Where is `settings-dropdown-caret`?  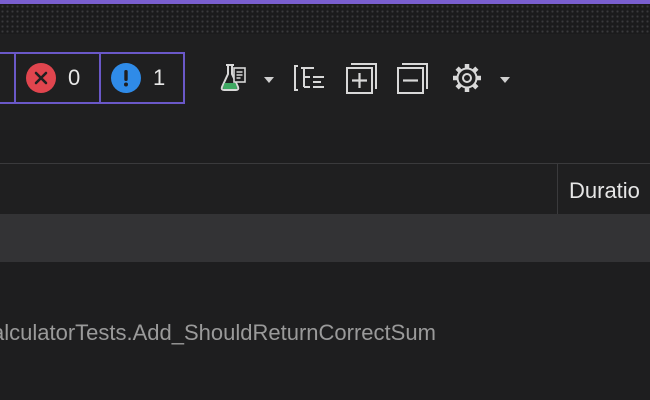 settings-dropdown-caret is located at coordinates (505, 80).